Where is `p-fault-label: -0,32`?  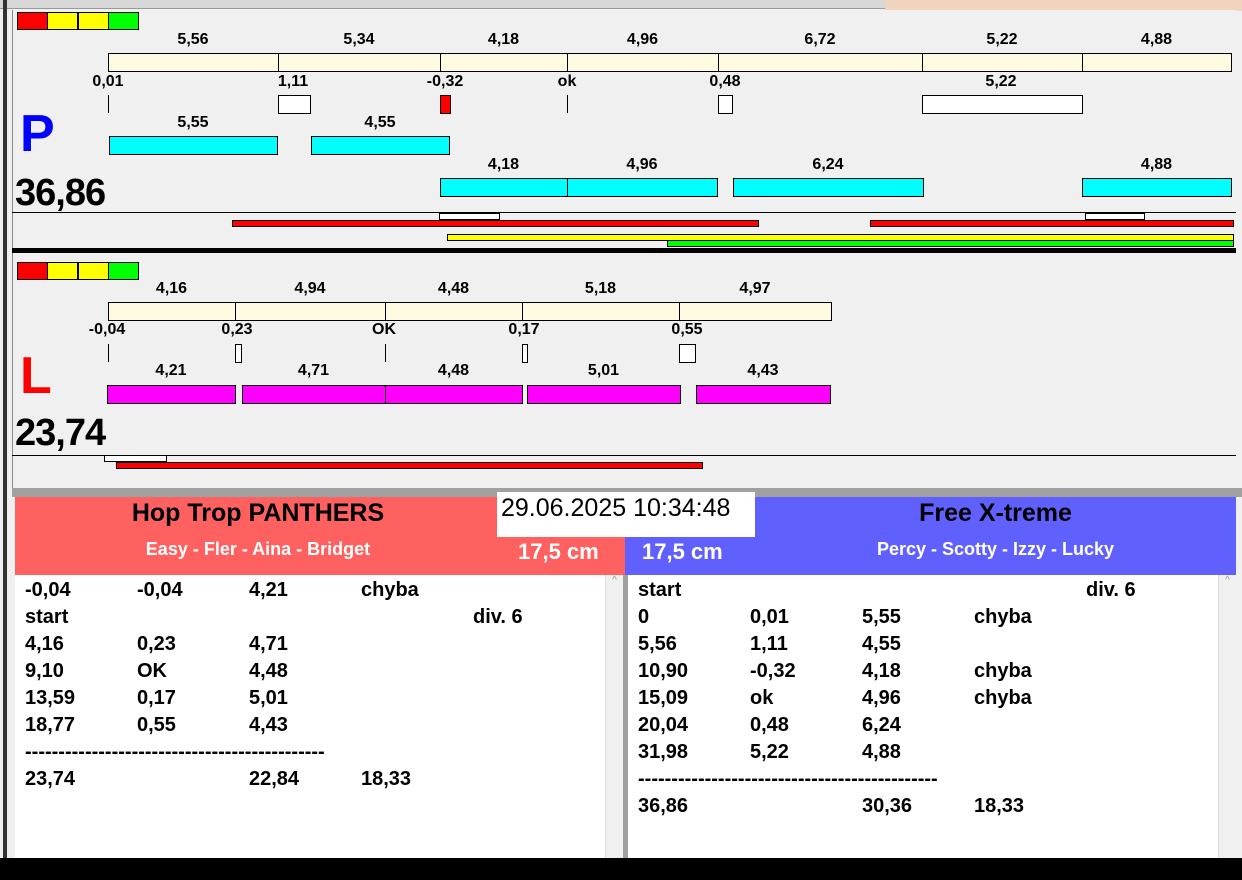
p-fault-label: -0,32 is located at coordinates (445, 81).